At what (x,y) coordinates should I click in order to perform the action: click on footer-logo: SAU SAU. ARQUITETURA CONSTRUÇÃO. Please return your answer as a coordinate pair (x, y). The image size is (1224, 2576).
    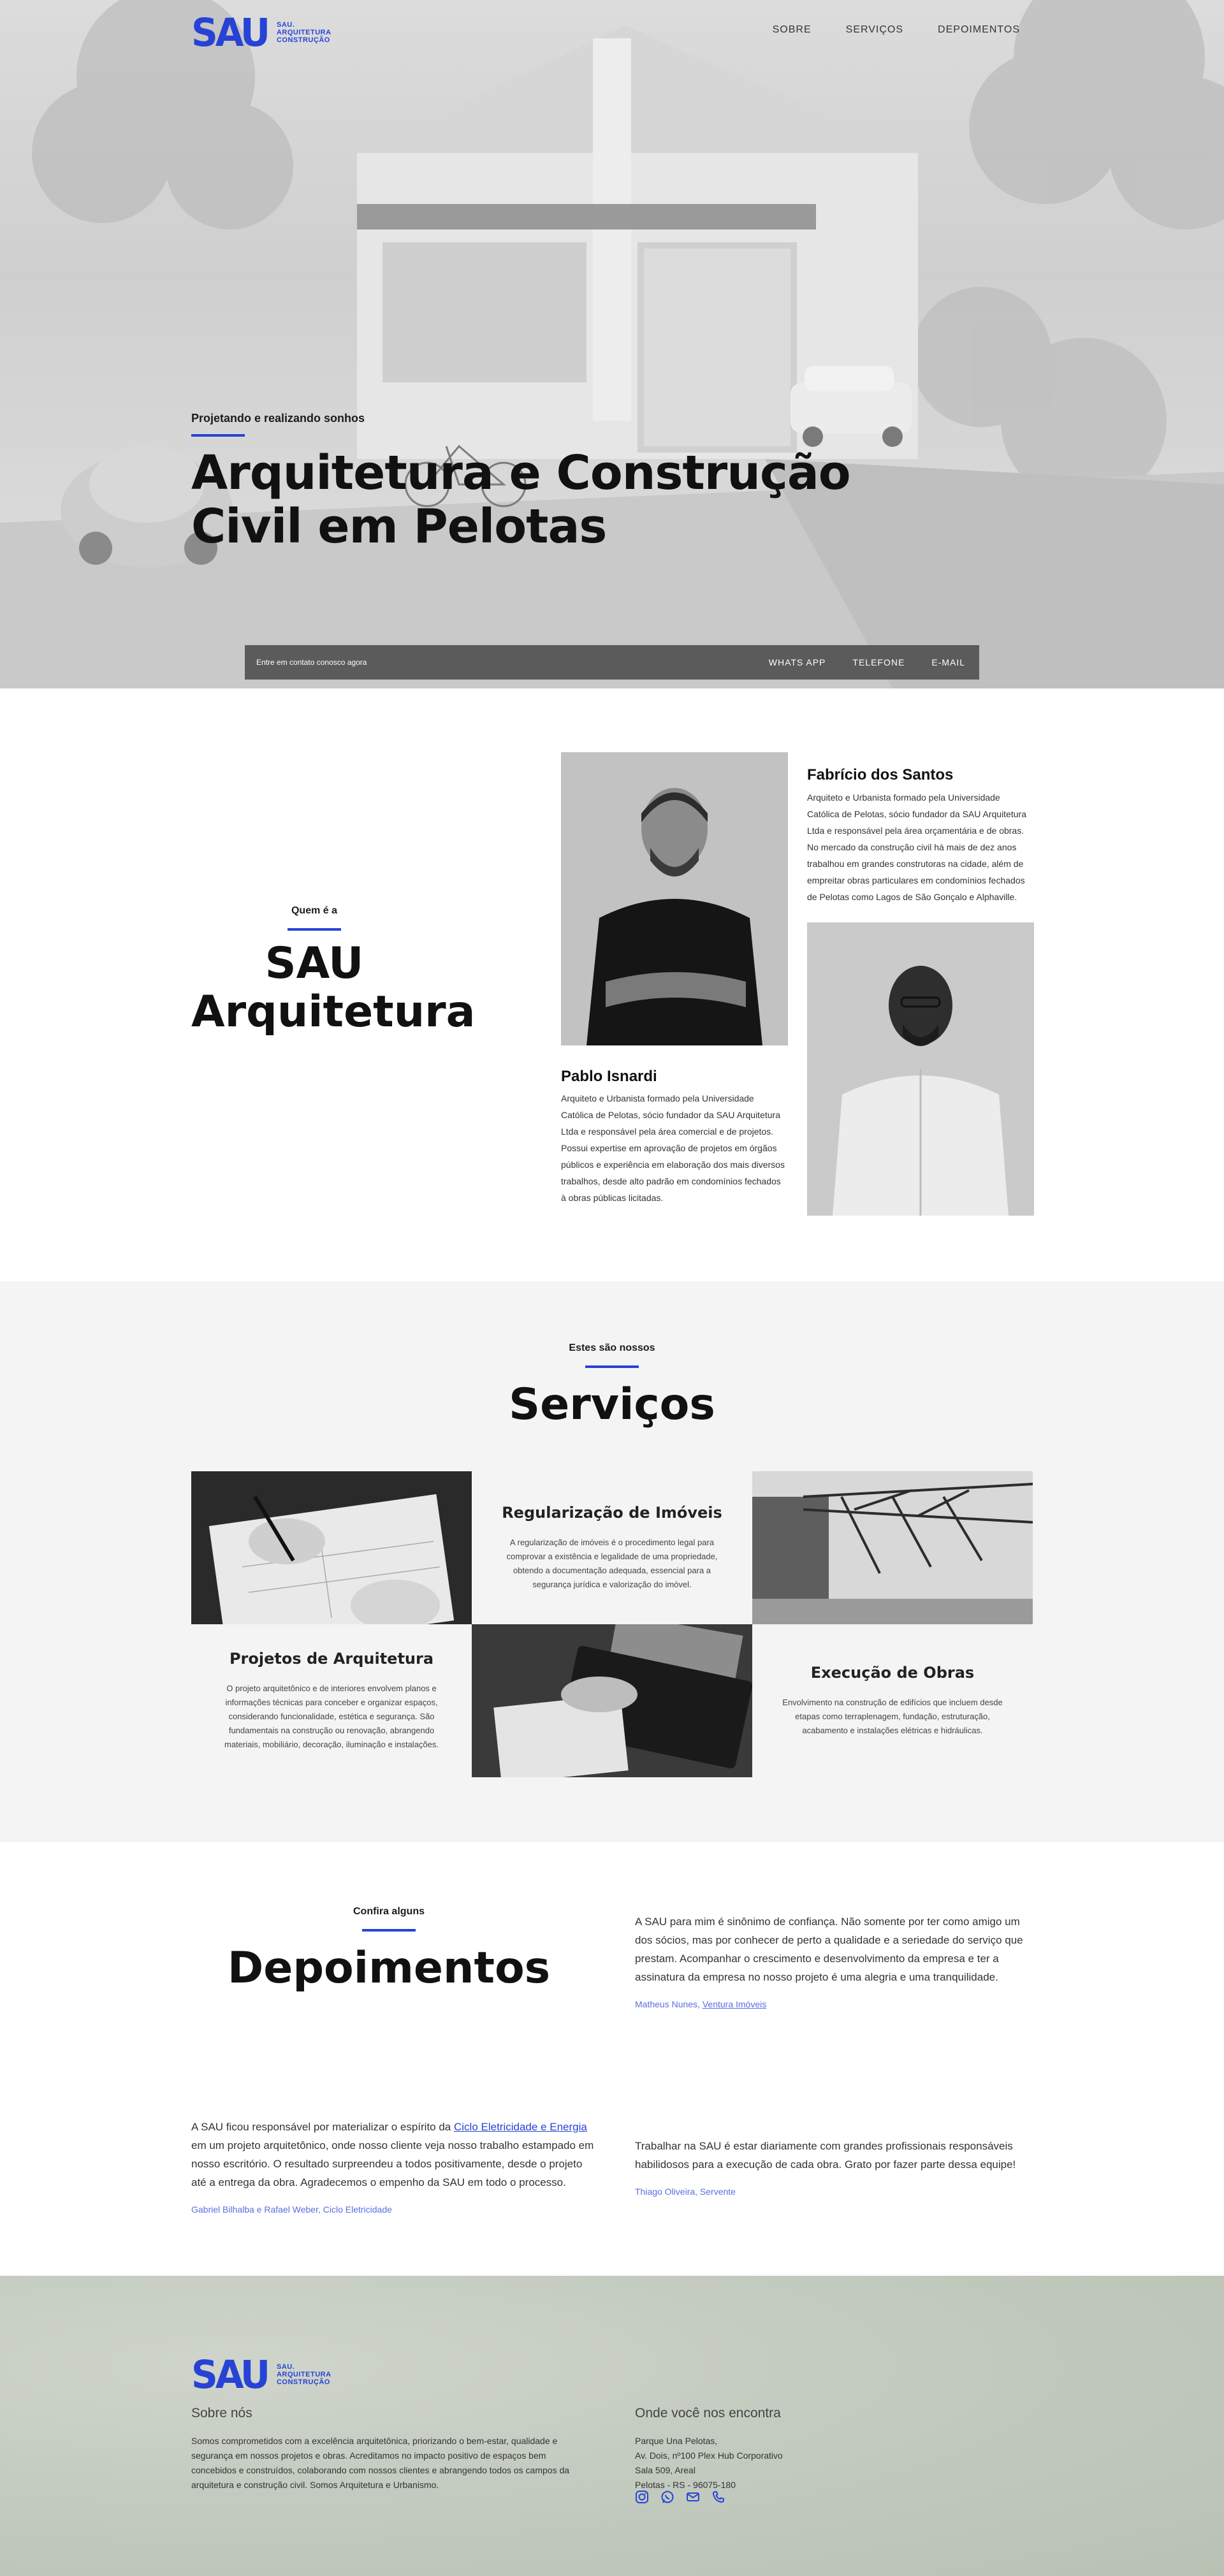
    Looking at the image, I should click on (261, 2375).